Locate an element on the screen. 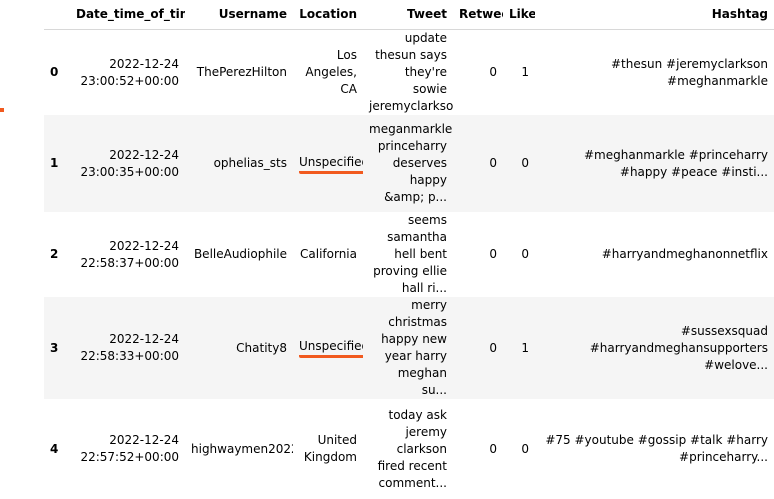 This screenshot has width=774, height=499. column-header-tweet: Tweet is located at coordinates (408, 15).